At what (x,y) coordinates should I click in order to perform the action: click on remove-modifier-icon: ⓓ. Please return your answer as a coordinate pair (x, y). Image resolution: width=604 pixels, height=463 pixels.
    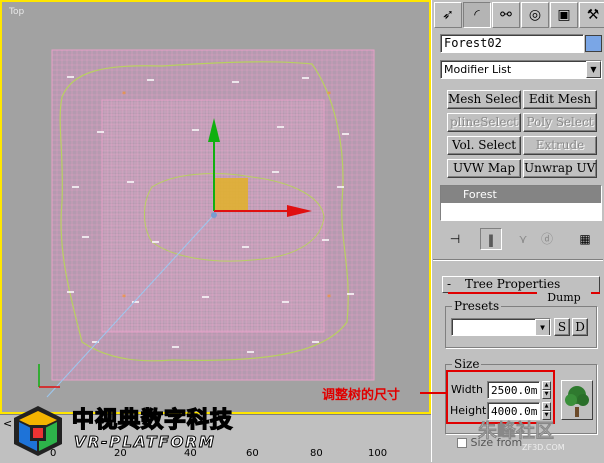
    Looking at the image, I should click on (547, 239).